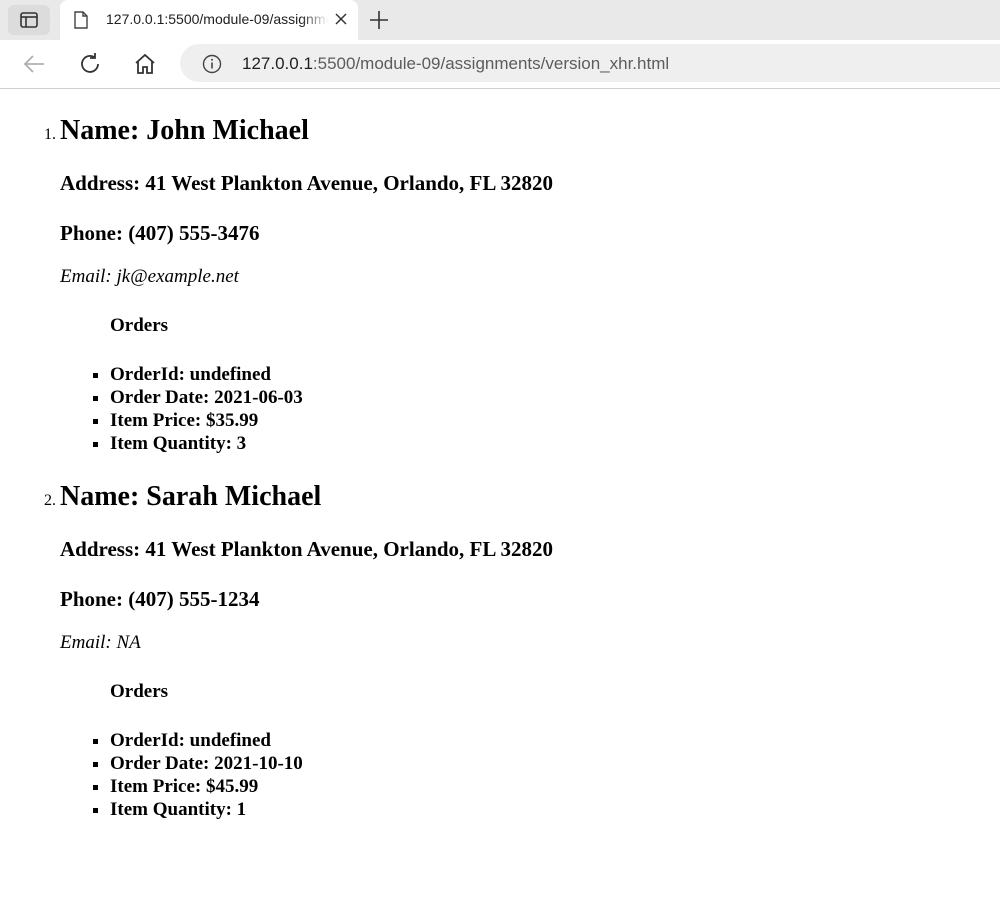 The height and width of the screenshot is (901, 1000). I want to click on customer-name: Name: Sarah Michael, so click(191, 496).